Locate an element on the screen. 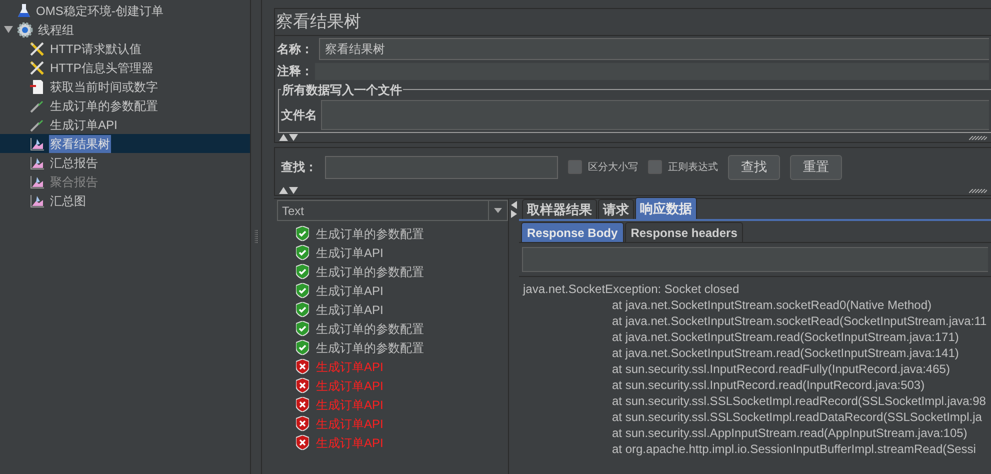 The image size is (991, 474). document-icon is located at coordinates (37, 86).